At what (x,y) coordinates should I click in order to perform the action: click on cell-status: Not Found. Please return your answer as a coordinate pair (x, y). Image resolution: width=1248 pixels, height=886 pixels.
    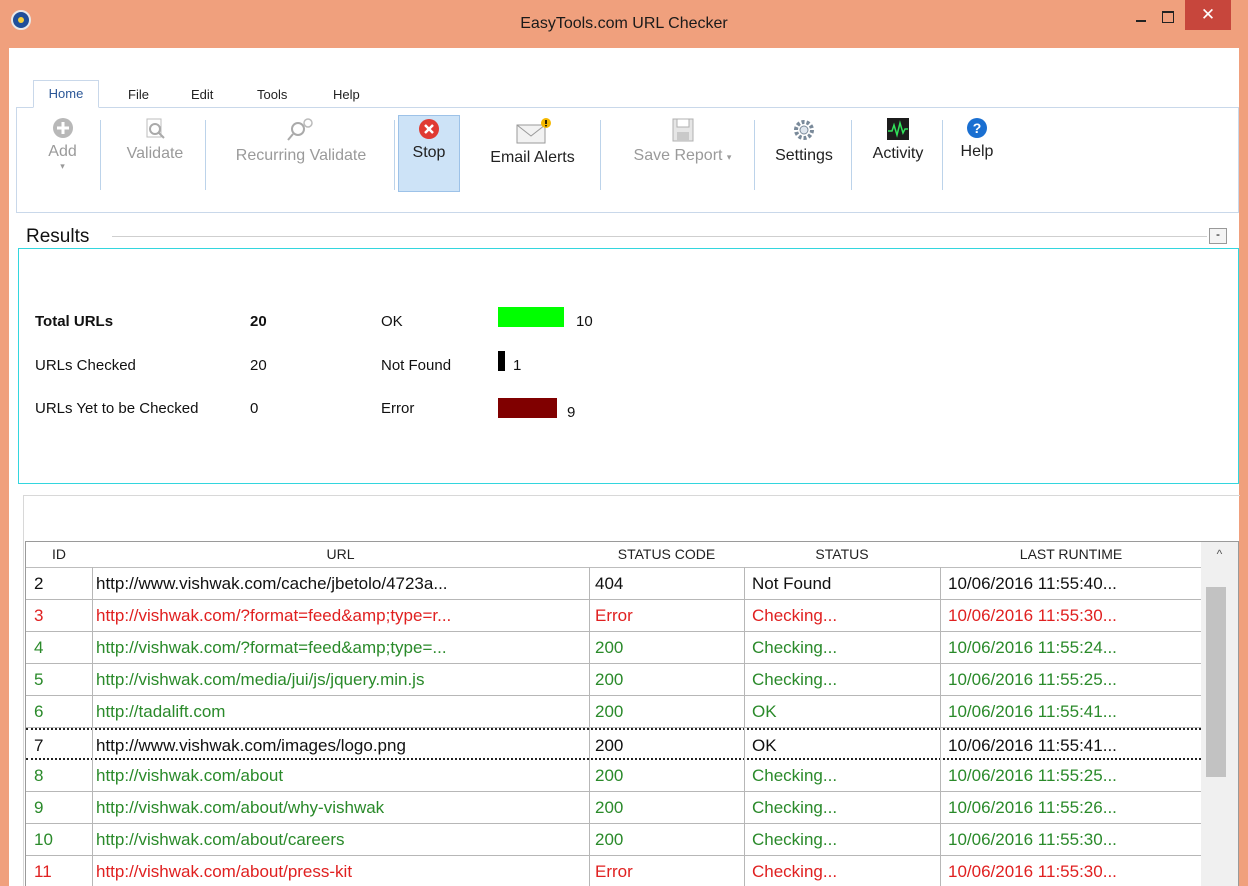
    Looking at the image, I should click on (792, 583).